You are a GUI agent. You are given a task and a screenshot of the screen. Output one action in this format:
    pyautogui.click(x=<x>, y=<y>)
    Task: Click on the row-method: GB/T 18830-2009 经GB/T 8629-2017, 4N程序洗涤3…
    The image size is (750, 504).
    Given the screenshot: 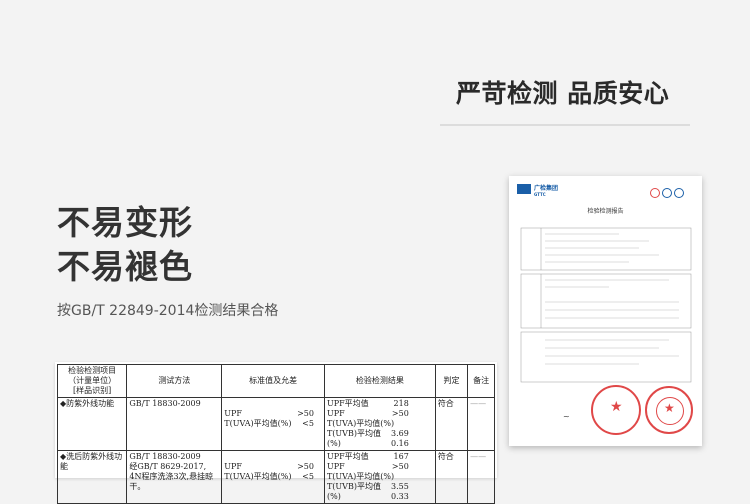 What is the action you would take?
    pyautogui.click(x=174, y=477)
    